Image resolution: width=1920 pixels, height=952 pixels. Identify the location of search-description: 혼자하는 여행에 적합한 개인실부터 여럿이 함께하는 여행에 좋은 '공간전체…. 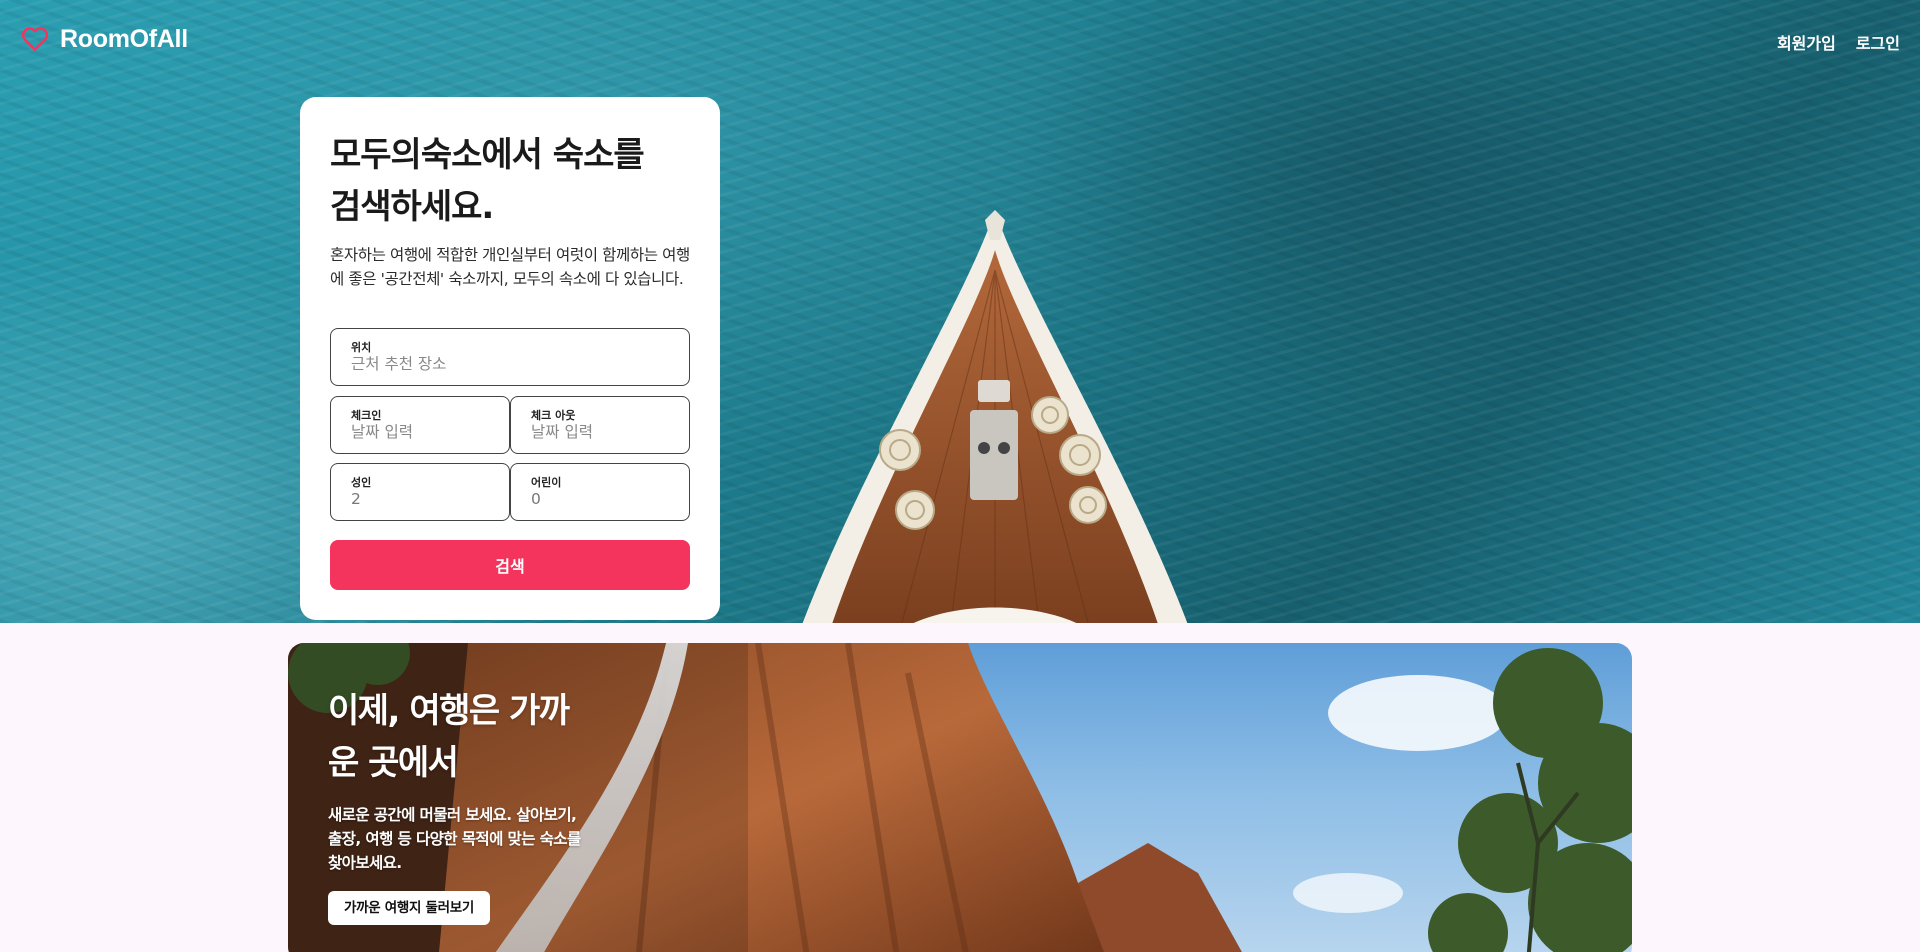
(510, 267).